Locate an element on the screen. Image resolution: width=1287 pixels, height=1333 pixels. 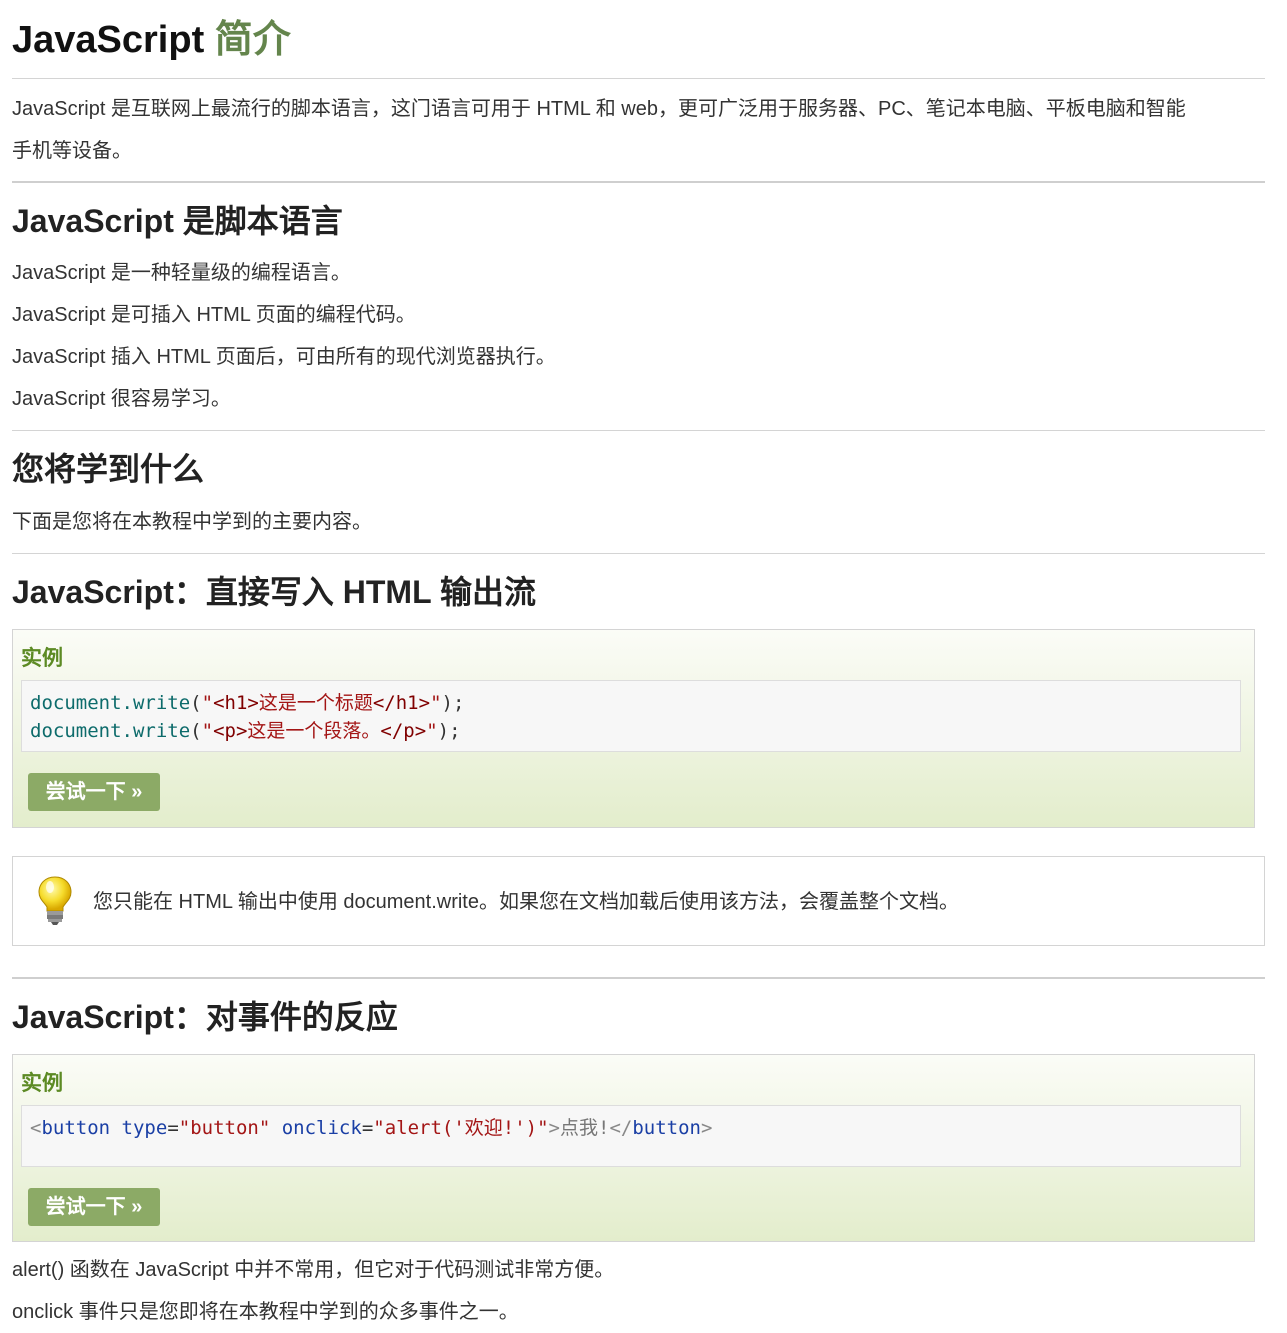
page-title-accent: 简介 is located at coordinates (252, 40).